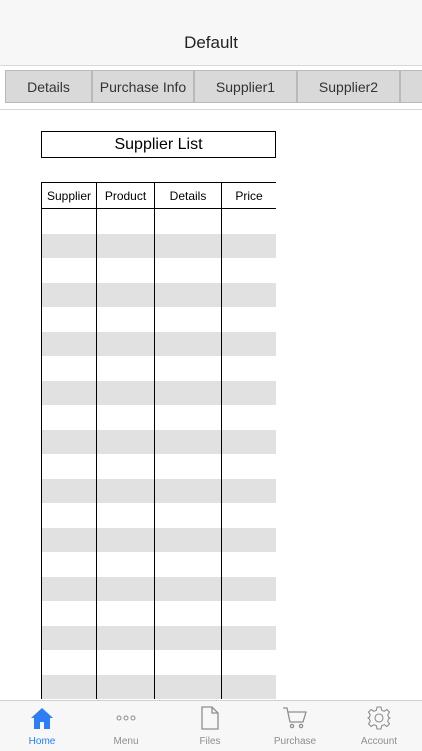 This screenshot has width=422, height=751. Describe the element at coordinates (42, 718) in the screenshot. I see `home-icon` at that location.